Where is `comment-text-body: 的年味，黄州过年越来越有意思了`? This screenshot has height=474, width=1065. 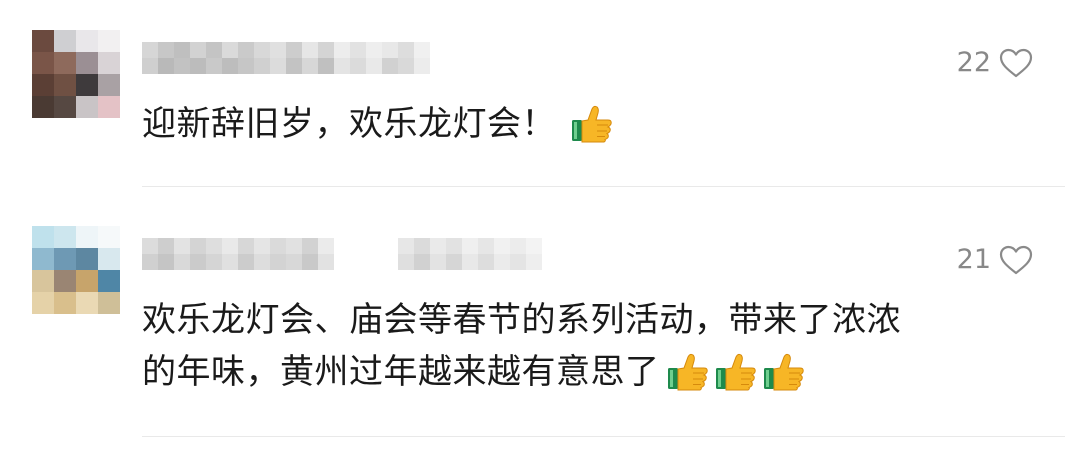
comment-text-body: 的年味，黄州过年越来越有意思了 is located at coordinates (401, 372).